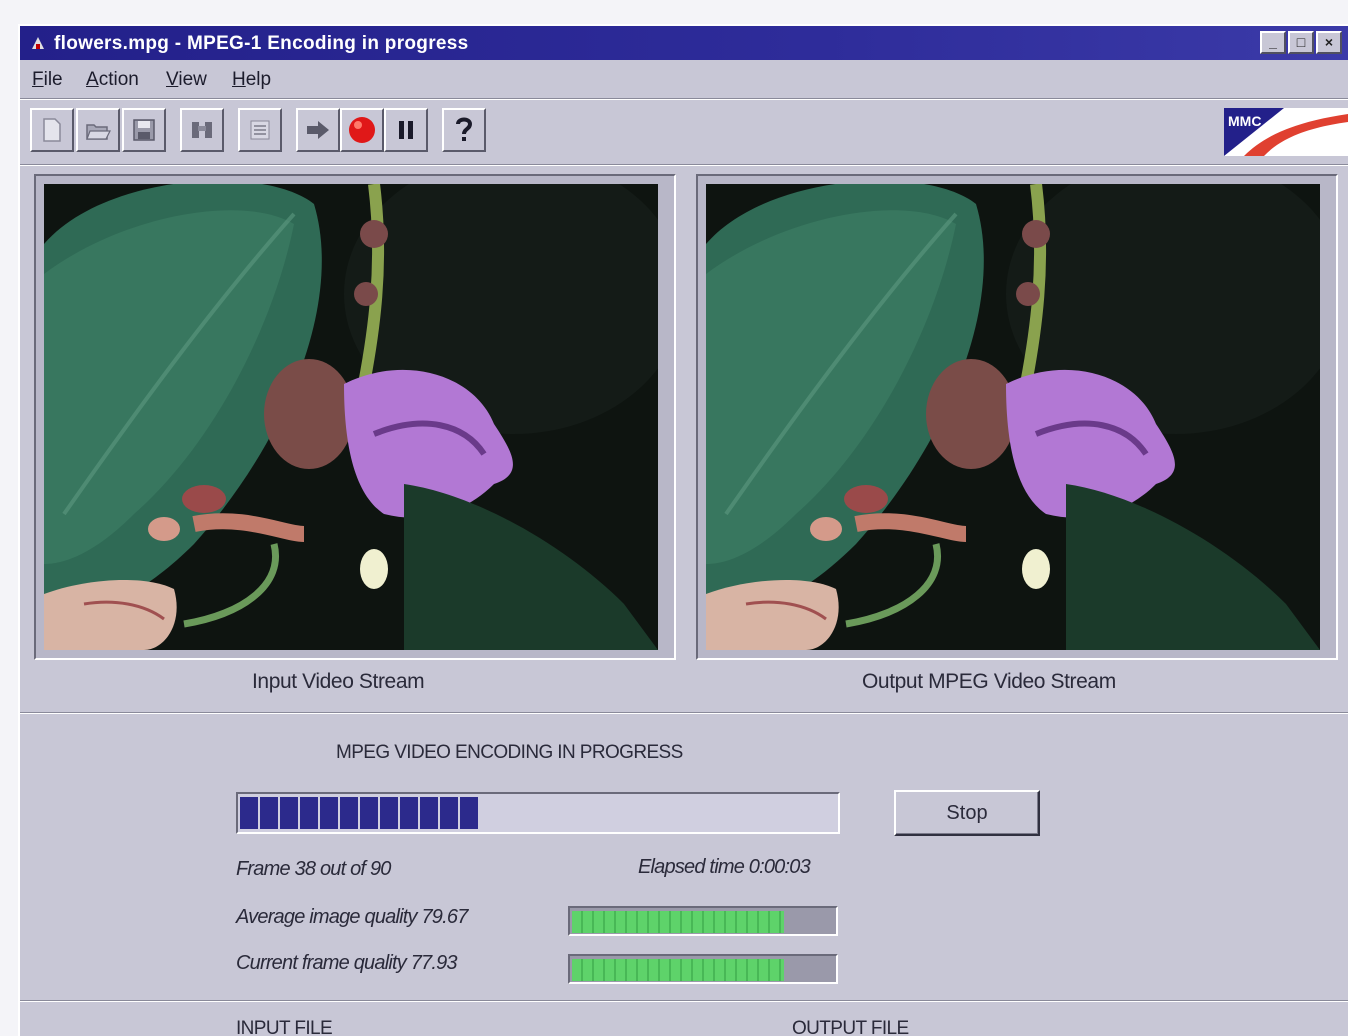 The height and width of the screenshot is (1036, 1348). I want to click on menu-action: Action, so click(112, 80).